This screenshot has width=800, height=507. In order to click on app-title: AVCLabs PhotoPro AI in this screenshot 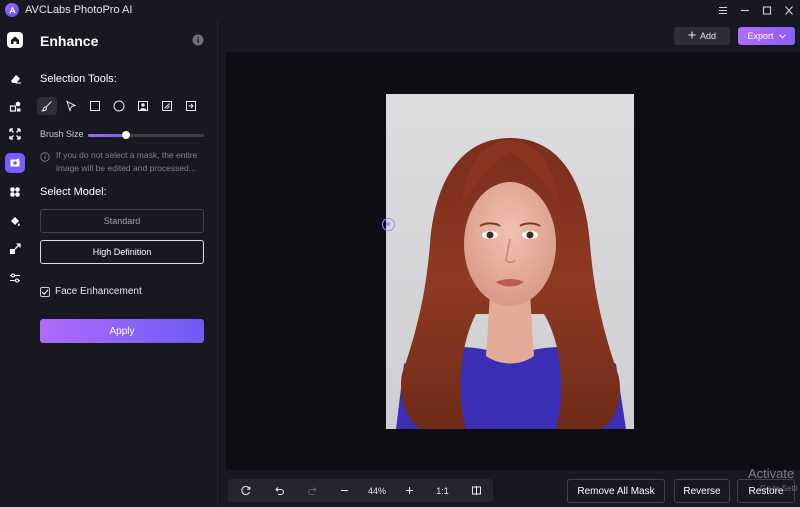, I will do `click(79, 10)`.